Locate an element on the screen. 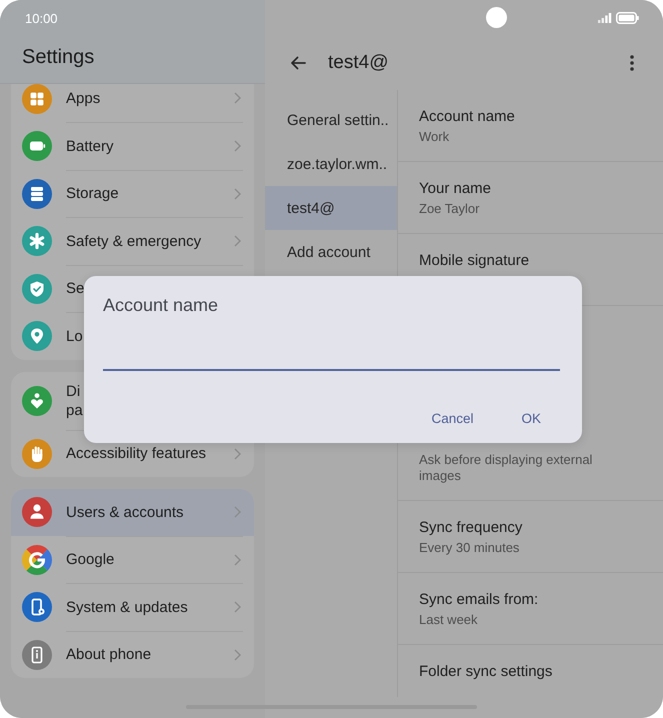 Image resolution: width=663 pixels, height=718 pixels. settings-item: System & updates is located at coordinates (132, 607).